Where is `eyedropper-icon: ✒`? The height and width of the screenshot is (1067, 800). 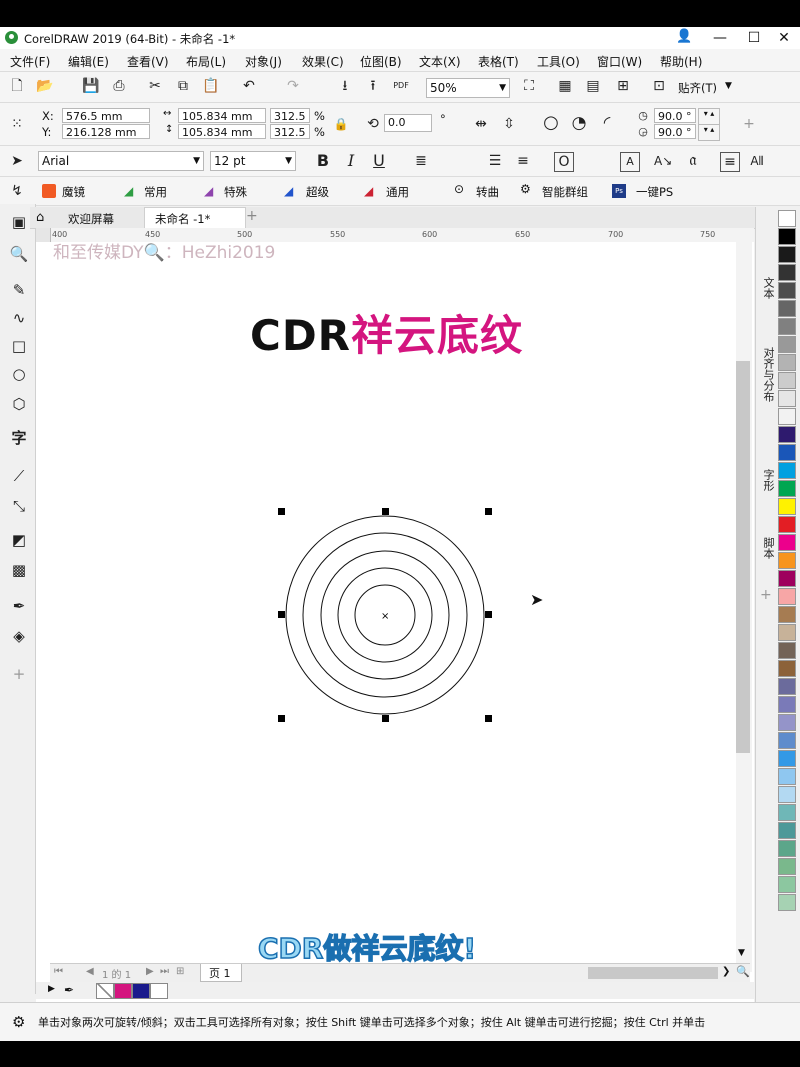
eyedropper-icon: ✒ is located at coordinates (69, 990).